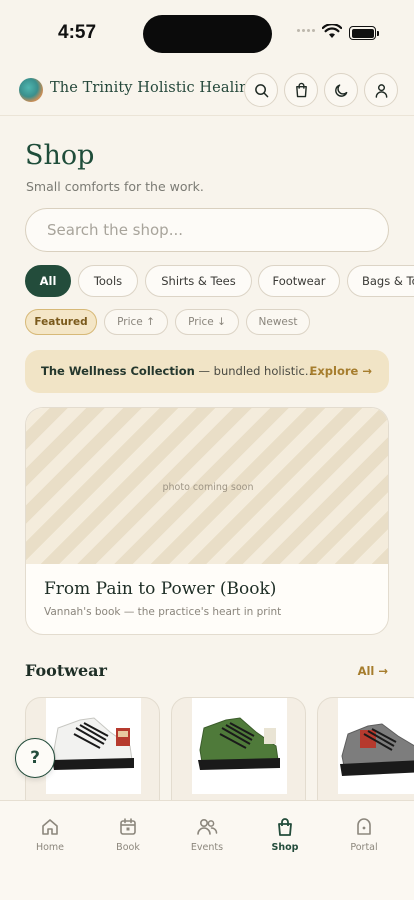 Image resolution: width=414 pixels, height=900 pixels. I want to click on category-chip-shirts-tees: Shirts & Tees, so click(198, 281).